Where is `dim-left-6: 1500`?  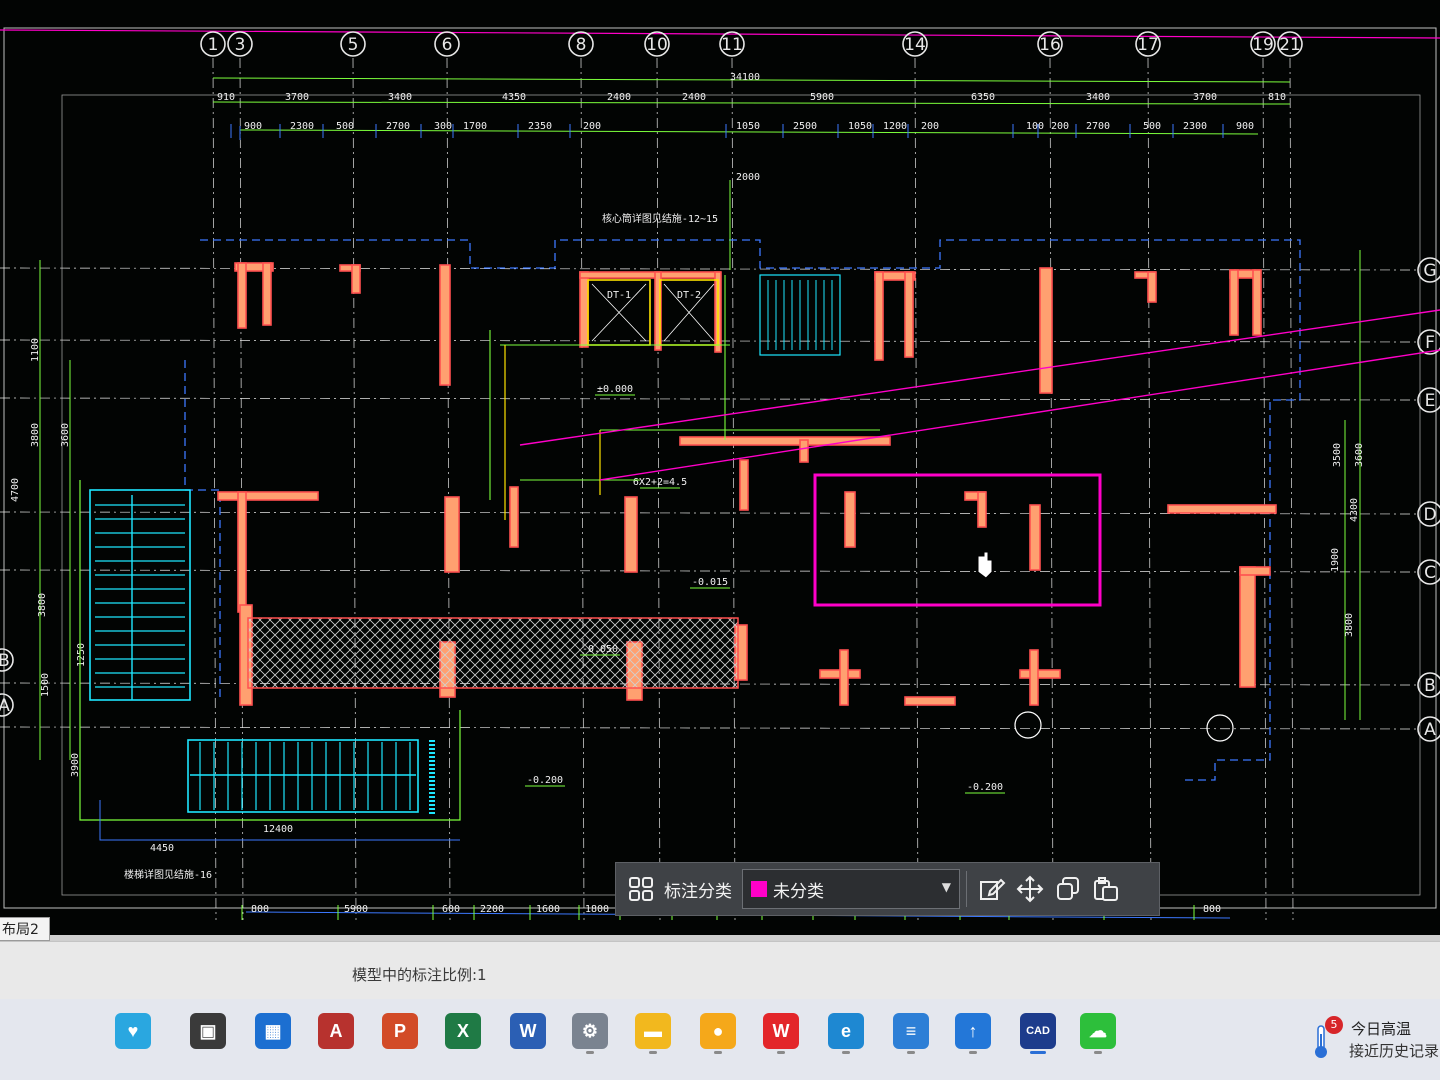 dim-left-6: 1500 is located at coordinates (45, 685).